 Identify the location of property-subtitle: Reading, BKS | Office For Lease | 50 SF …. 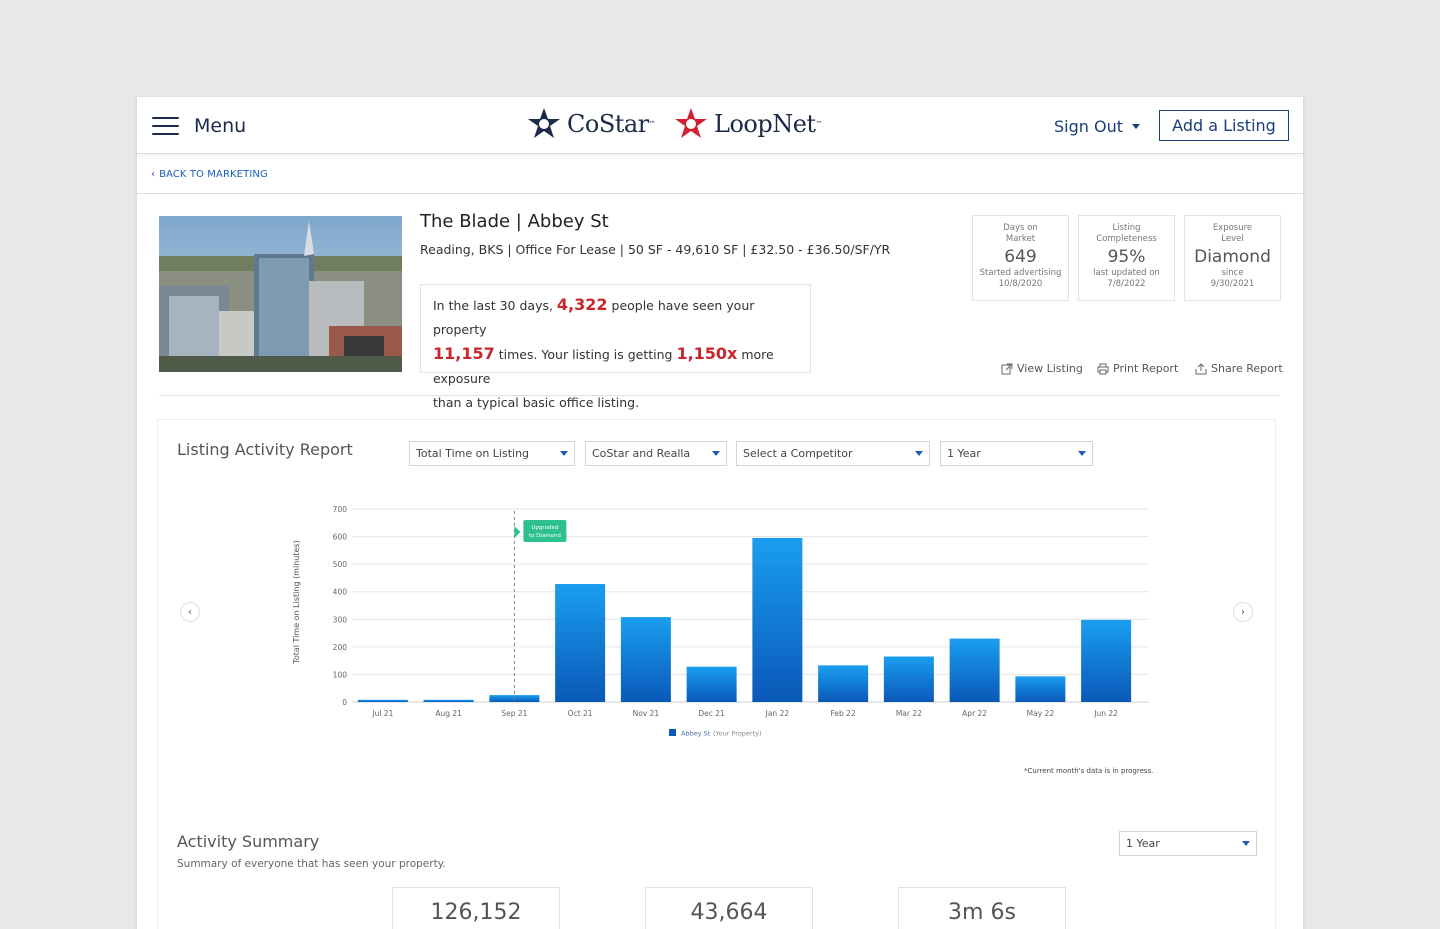
(655, 249).